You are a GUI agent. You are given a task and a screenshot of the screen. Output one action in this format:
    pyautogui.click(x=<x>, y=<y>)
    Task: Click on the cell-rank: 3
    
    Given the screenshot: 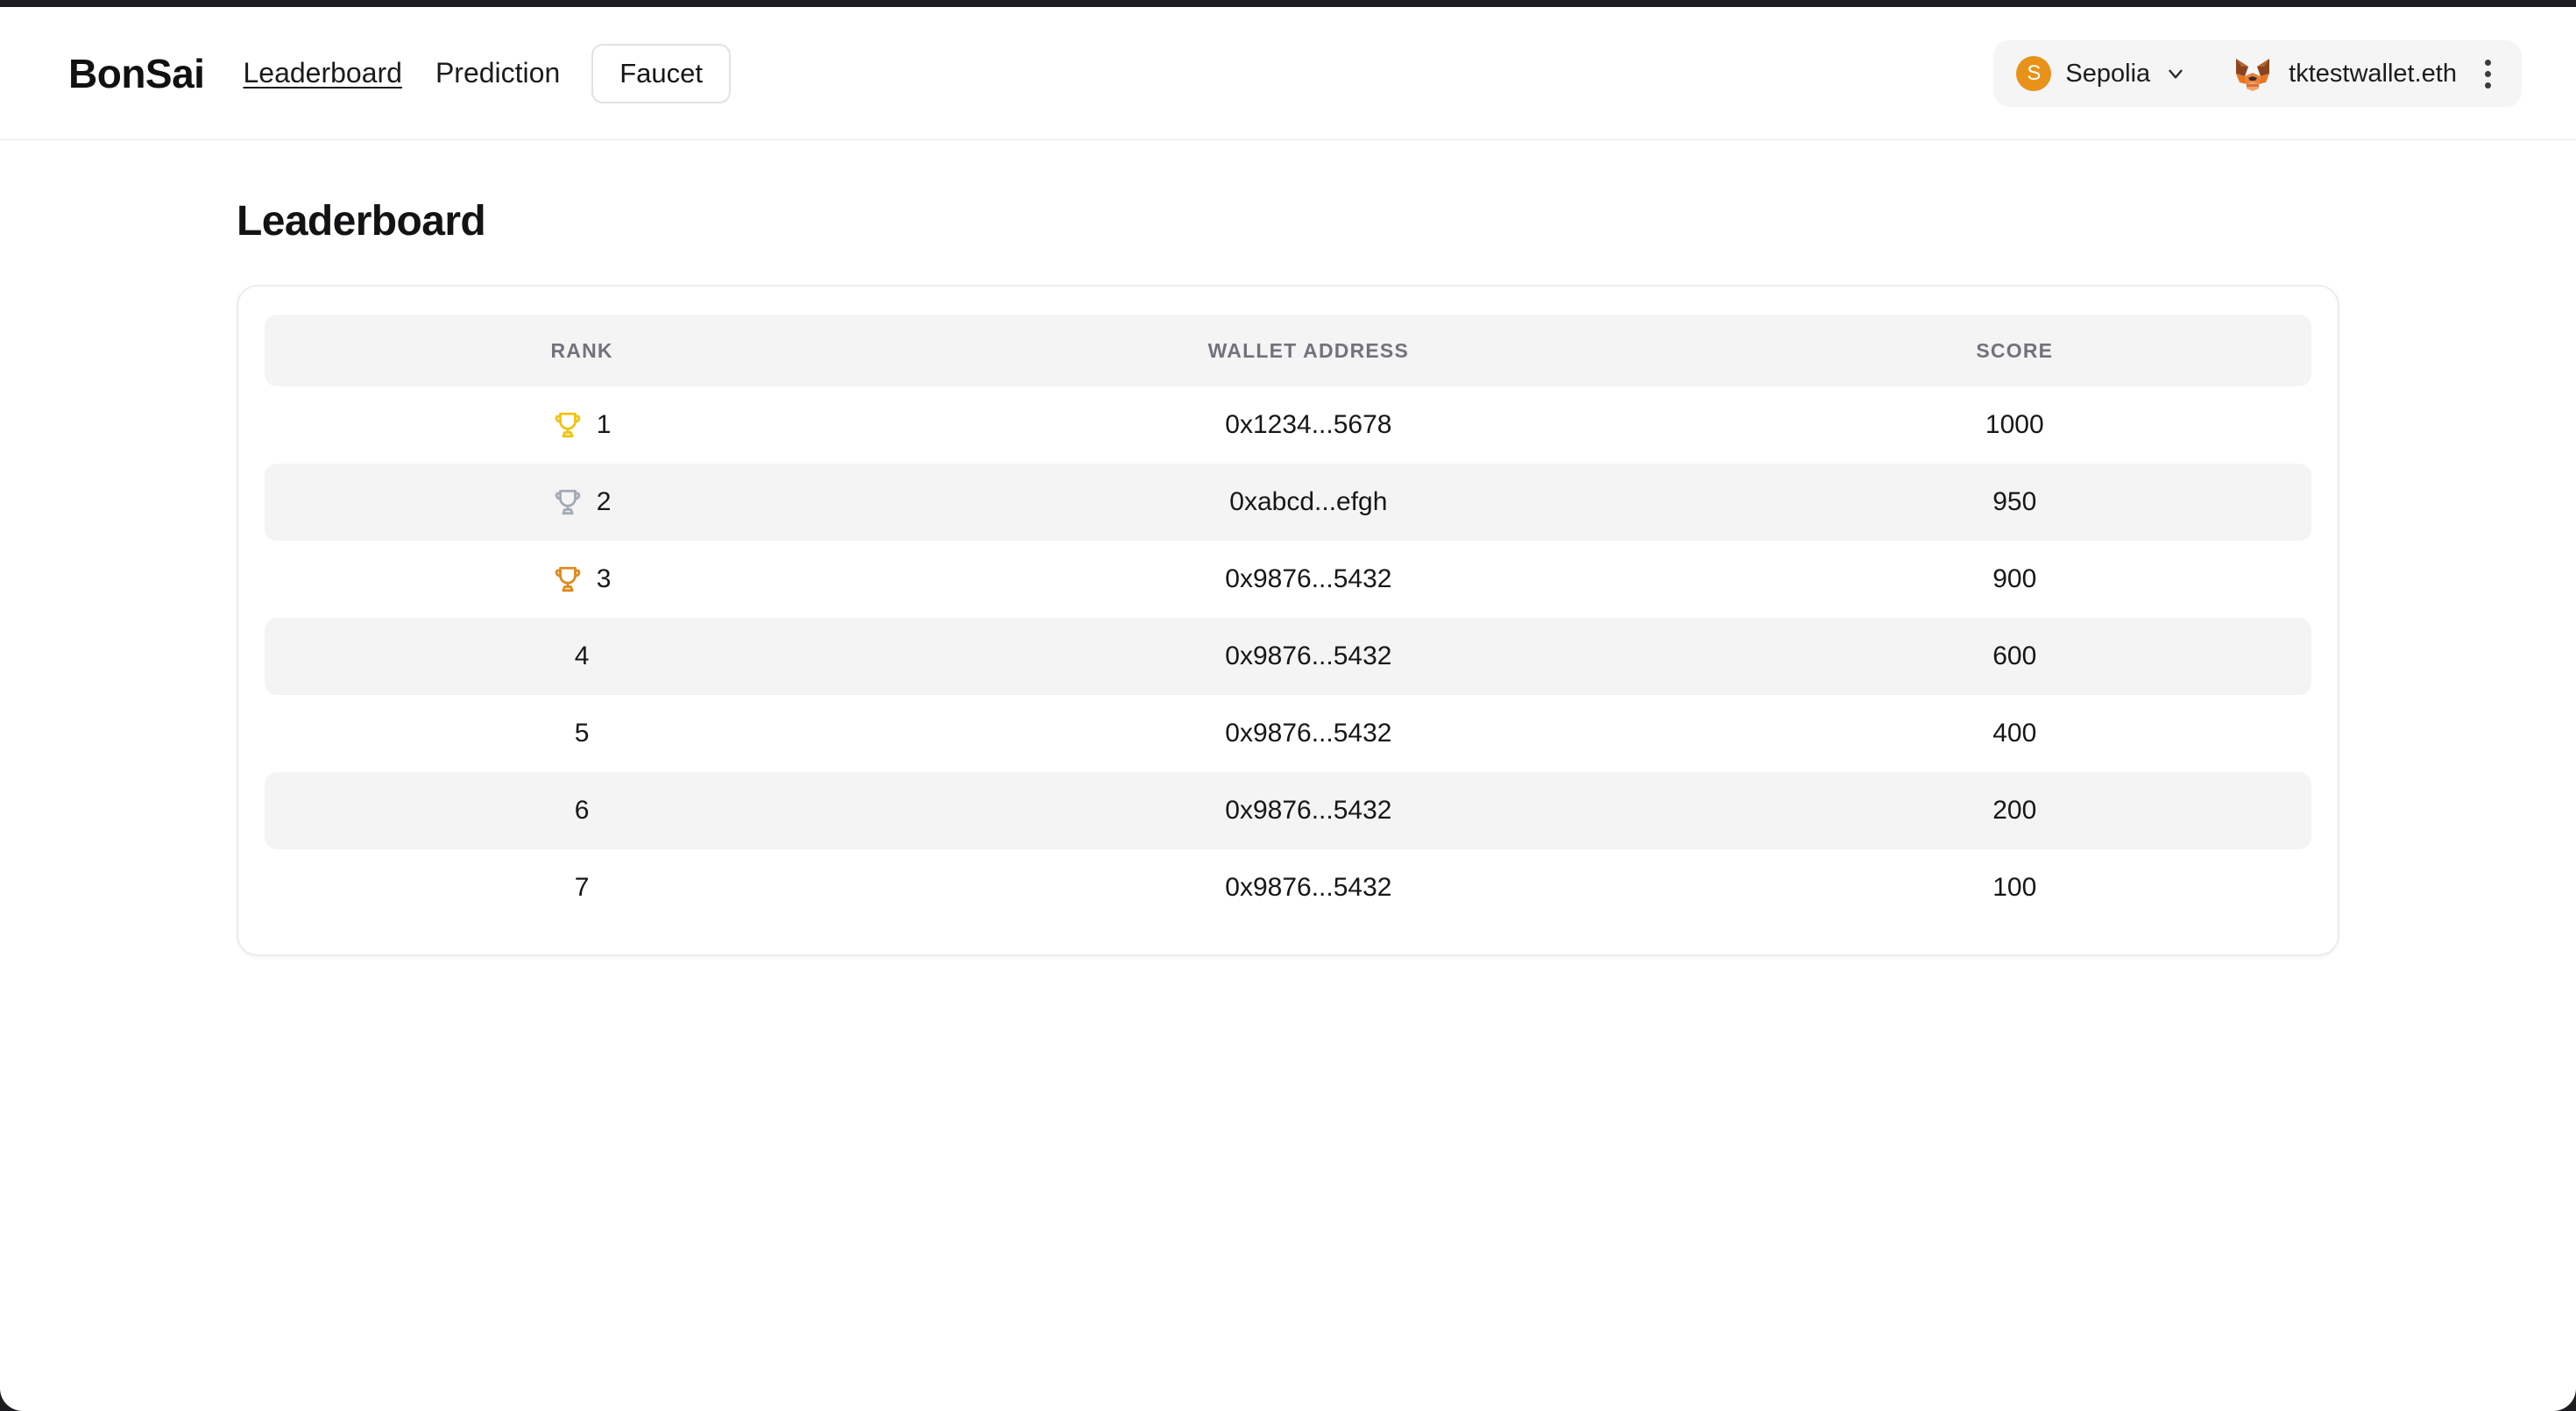 What is the action you would take?
    pyautogui.click(x=582, y=579)
    